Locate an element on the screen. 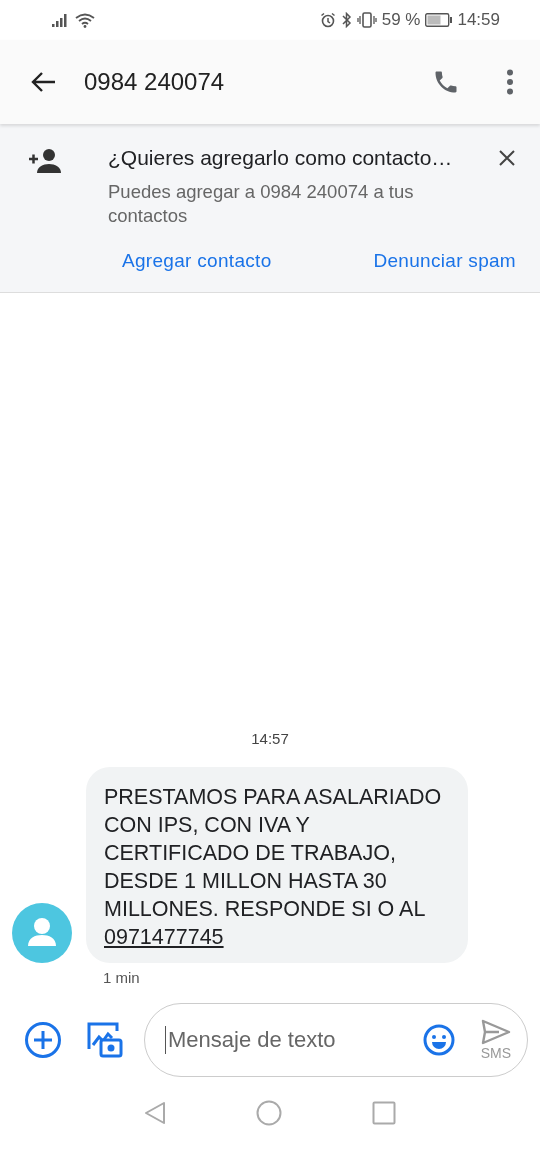 This screenshot has height=1156, width=540. banner-action-button: Denunciar spam is located at coordinates (444, 261).